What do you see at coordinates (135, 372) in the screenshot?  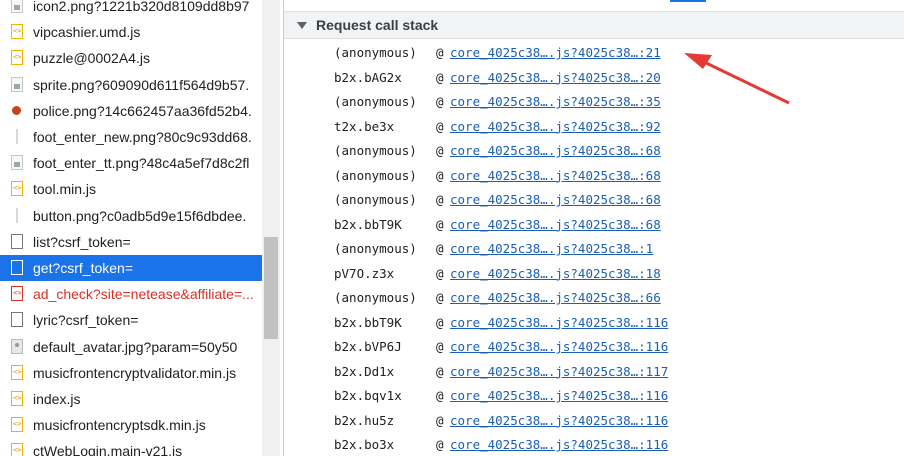 I see `request-name: musicfrontencryptvalidator.min.js` at bounding box center [135, 372].